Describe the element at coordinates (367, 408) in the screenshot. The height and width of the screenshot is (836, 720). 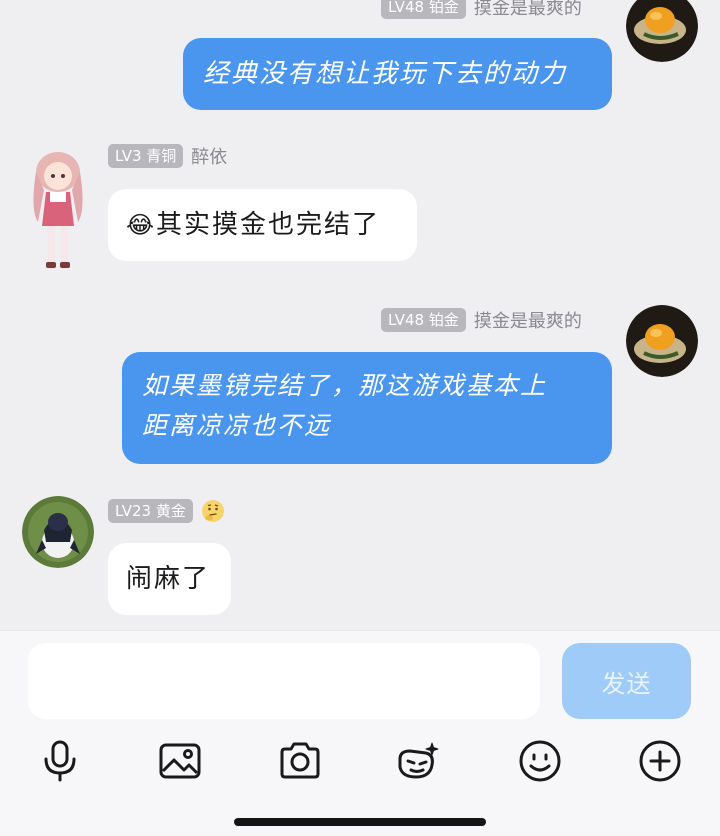
I see `message-bubble: 如果墨镜完结了，那这游戏基本上 距离凉凉也不远` at that location.